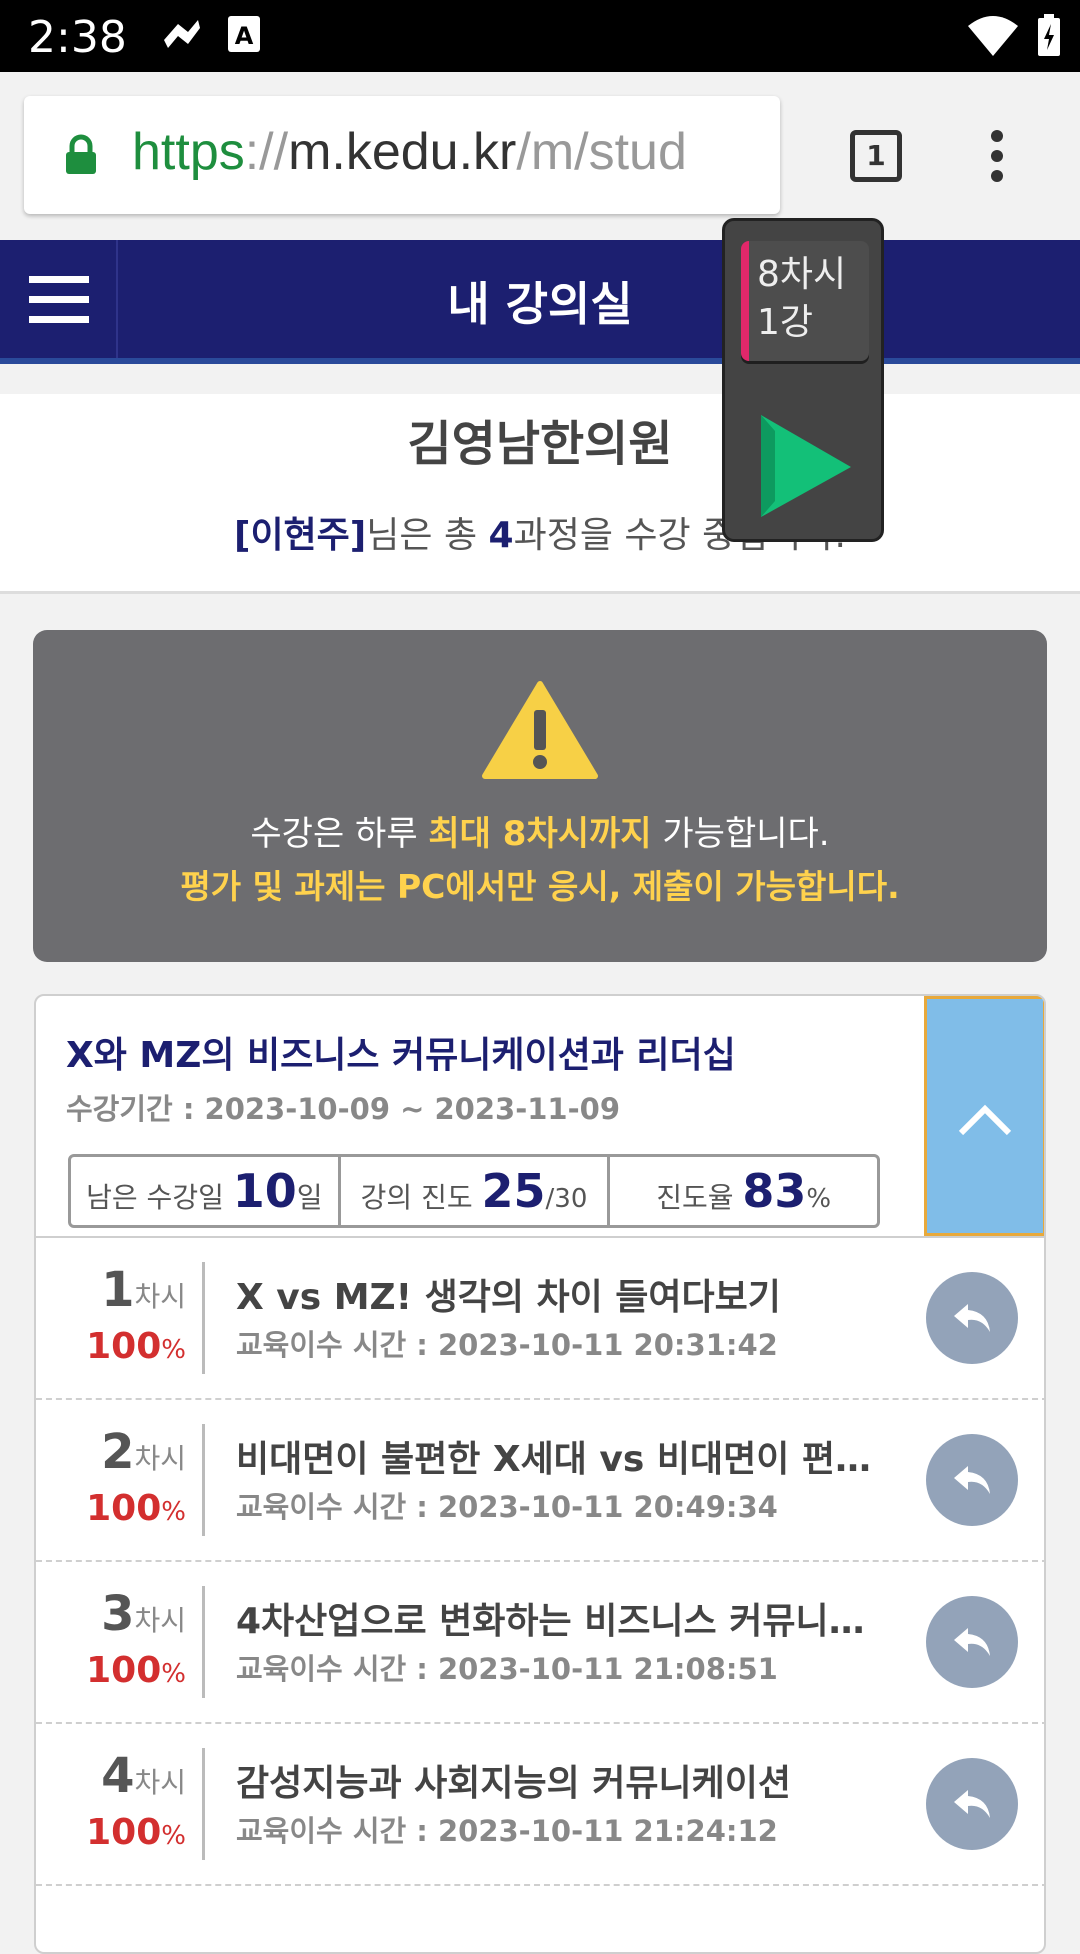 The image size is (1080, 1954). Describe the element at coordinates (507, 1345) in the screenshot. I see `lesson-time: 교육이수 시간 : 2023-10-11 20:31:42` at that location.